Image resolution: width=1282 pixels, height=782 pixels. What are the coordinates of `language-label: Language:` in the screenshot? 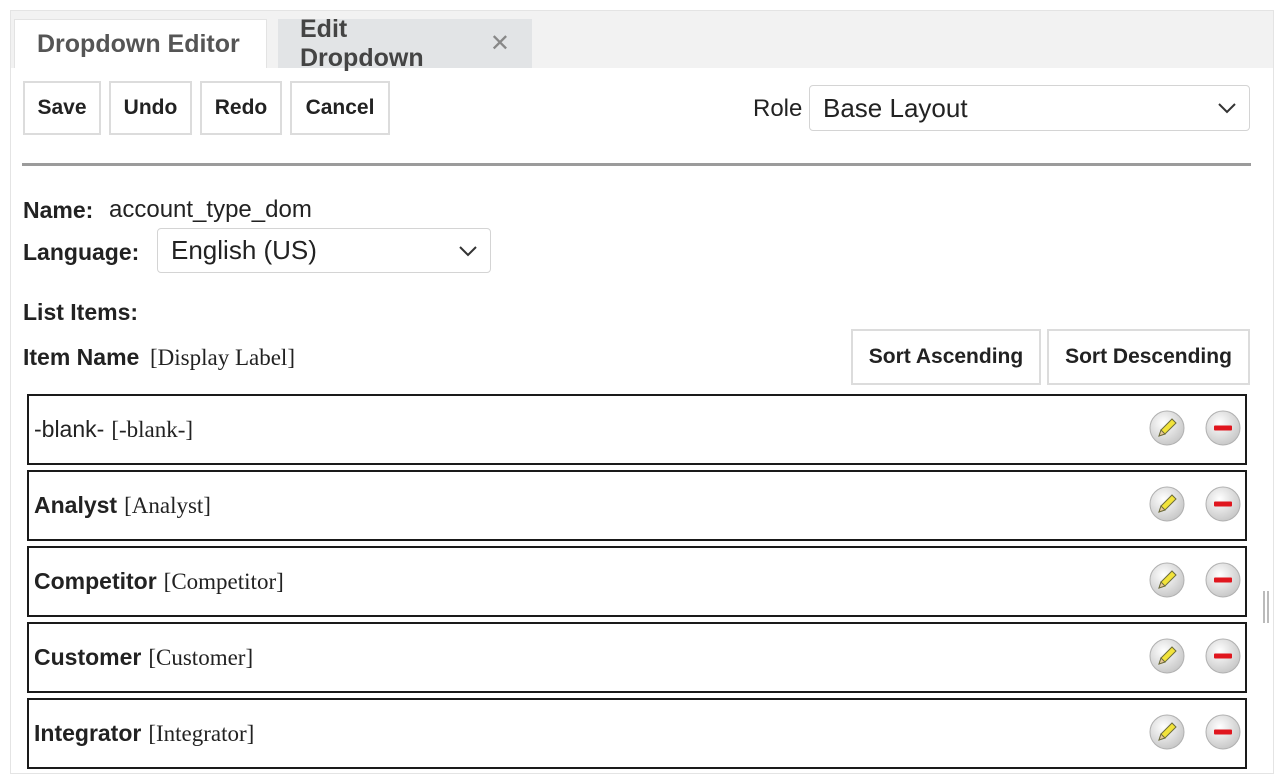 It's located at (81, 252).